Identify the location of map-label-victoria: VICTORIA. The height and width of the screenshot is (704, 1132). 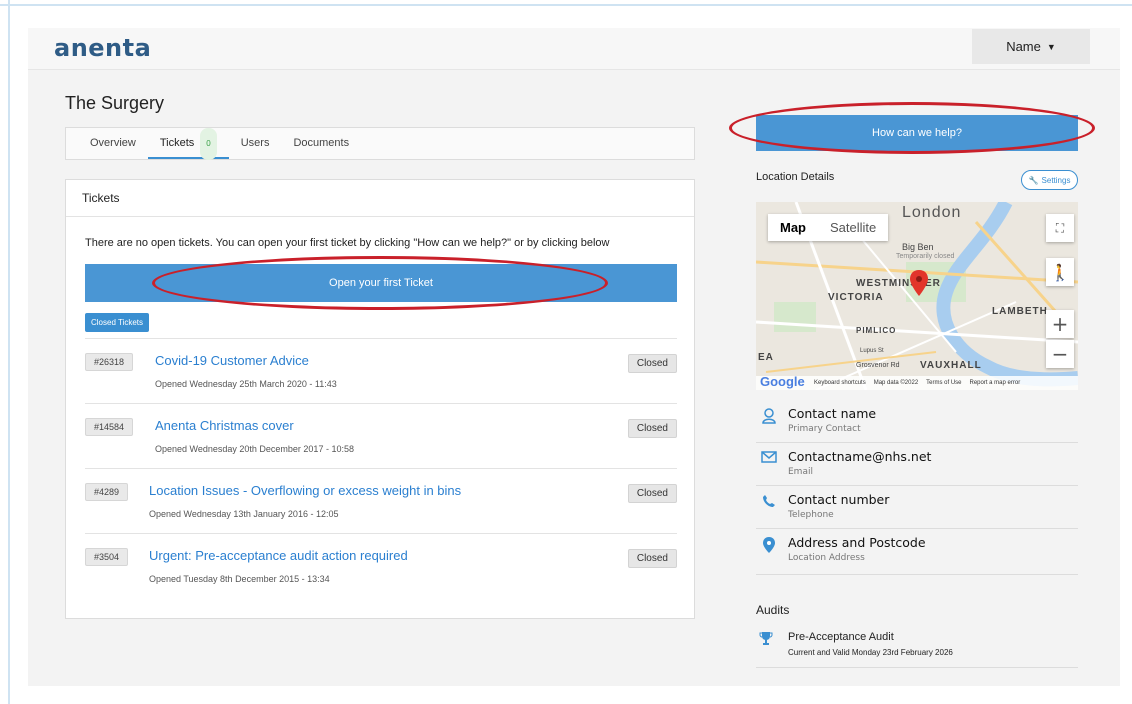
(856, 297).